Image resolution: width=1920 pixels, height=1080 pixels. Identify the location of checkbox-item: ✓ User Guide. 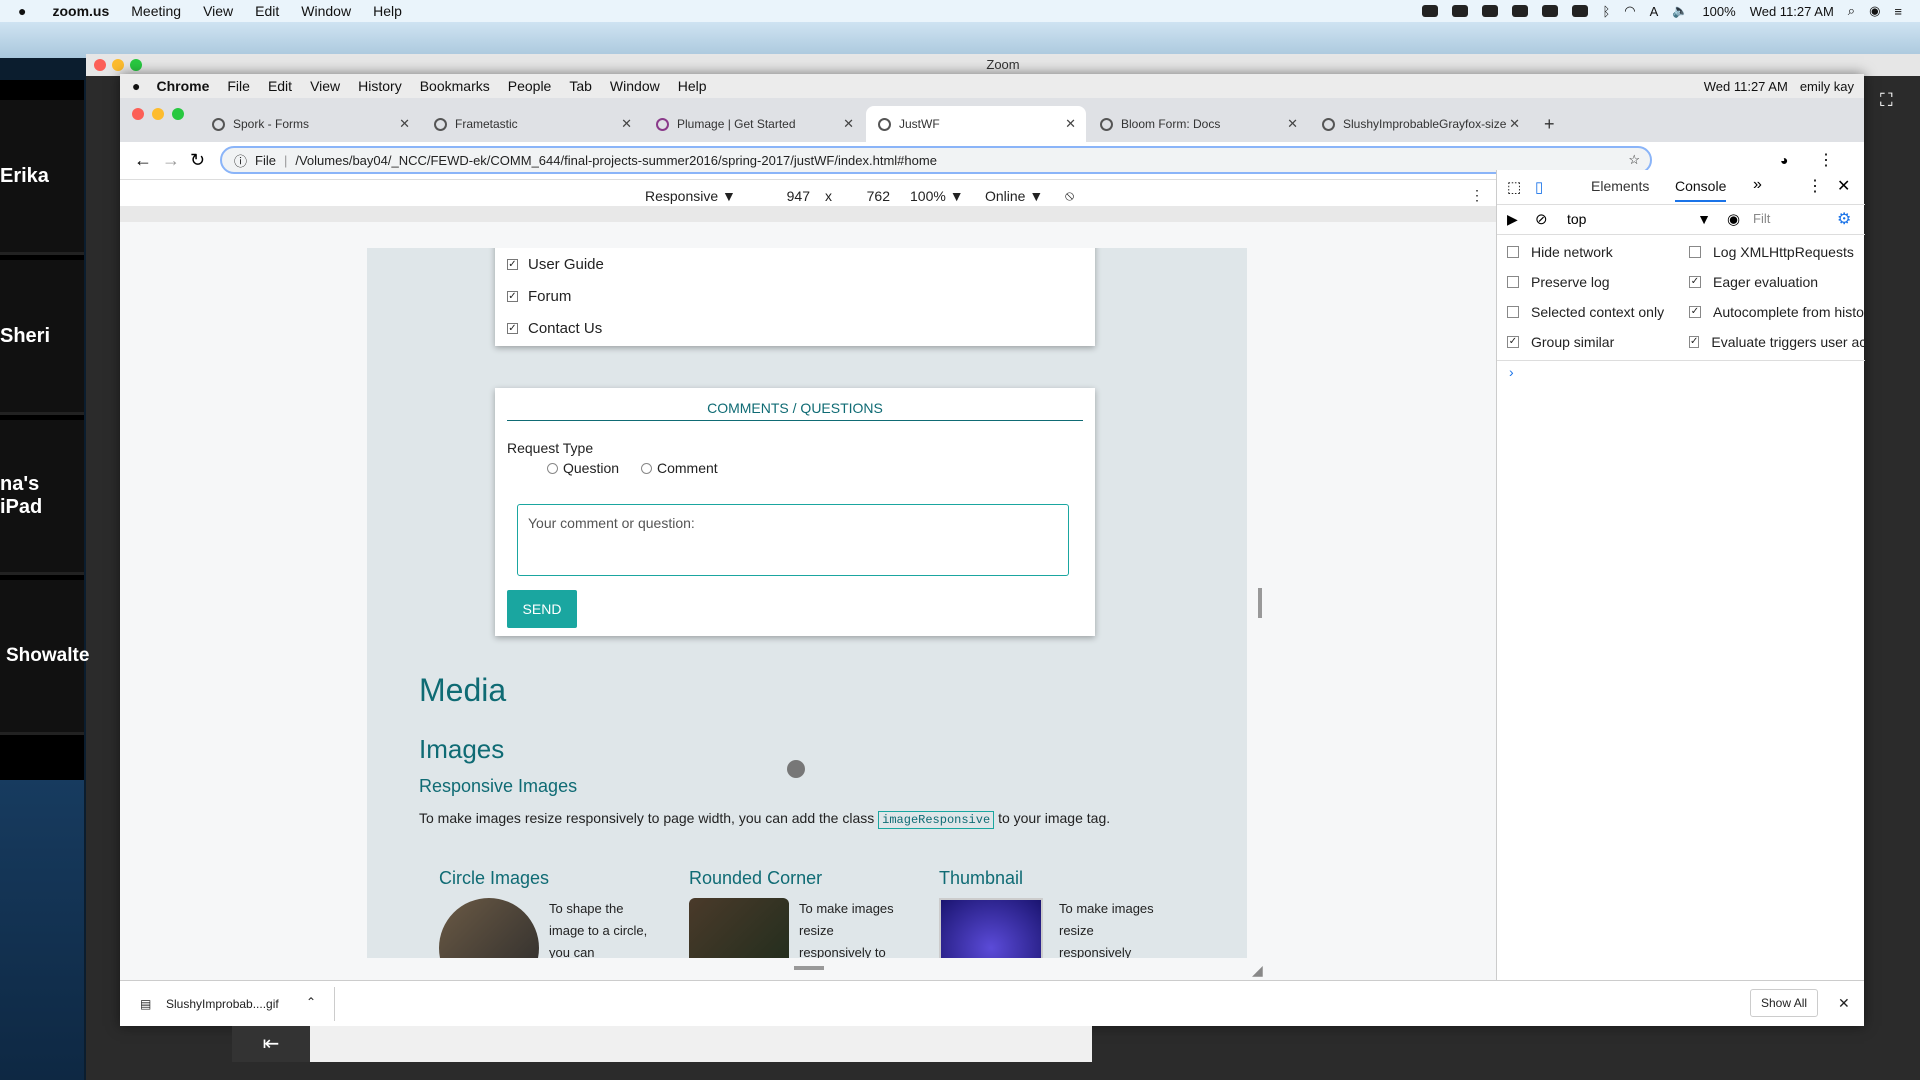
(555, 264).